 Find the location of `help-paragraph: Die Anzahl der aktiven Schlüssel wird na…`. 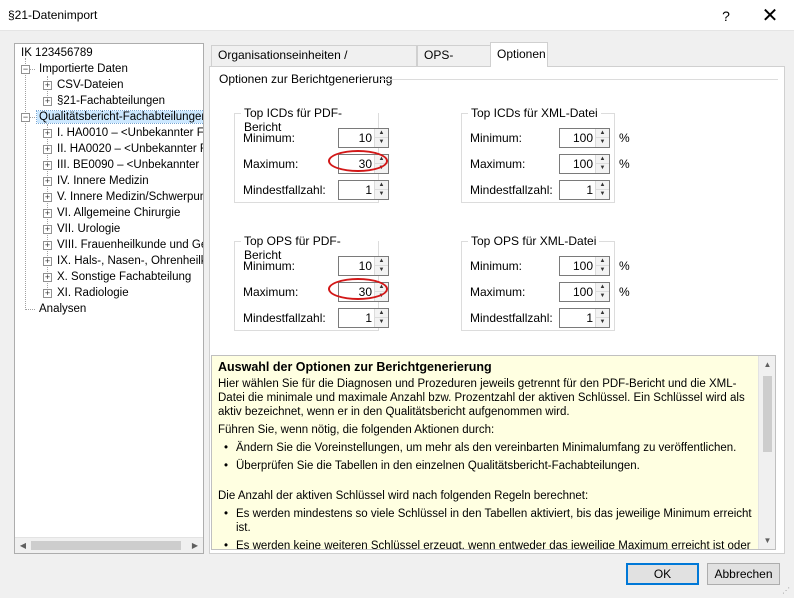

help-paragraph: Die Anzahl der aktiven Schlüssel wird na… is located at coordinates (403, 496).